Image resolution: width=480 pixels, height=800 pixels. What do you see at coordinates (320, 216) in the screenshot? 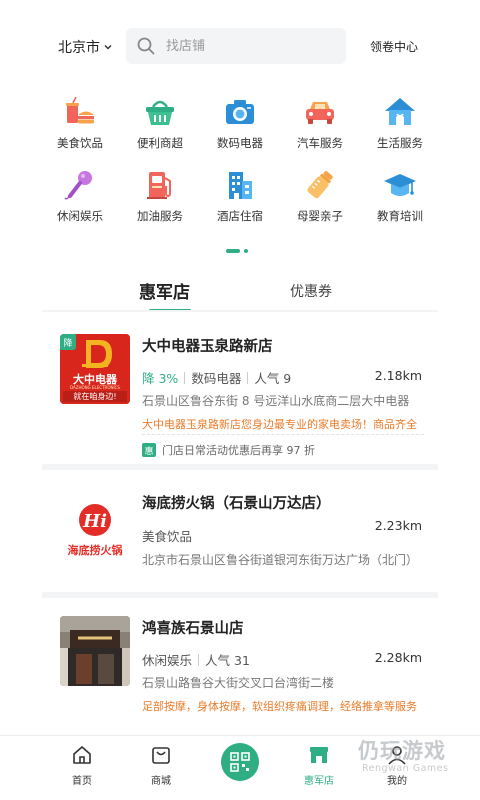
I see `category-label: 母婴亲子` at bounding box center [320, 216].